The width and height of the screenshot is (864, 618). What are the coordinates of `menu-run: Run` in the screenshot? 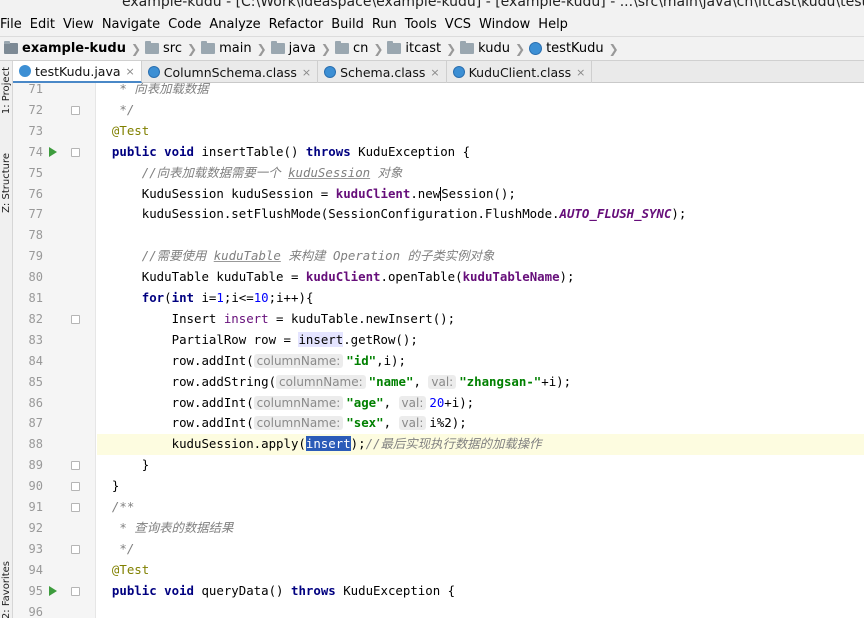 It's located at (384, 25).